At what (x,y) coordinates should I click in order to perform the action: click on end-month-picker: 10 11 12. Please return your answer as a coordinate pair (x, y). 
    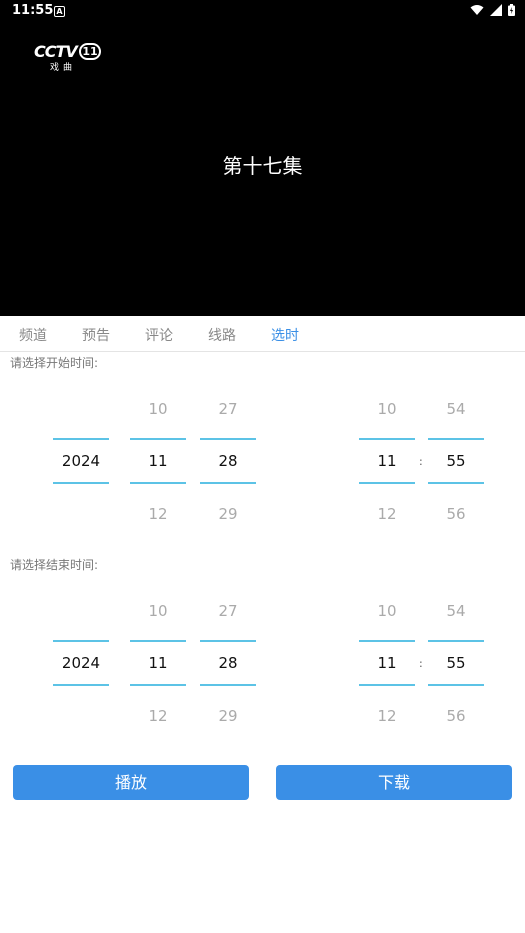
    Looking at the image, I should click on (158, 662).